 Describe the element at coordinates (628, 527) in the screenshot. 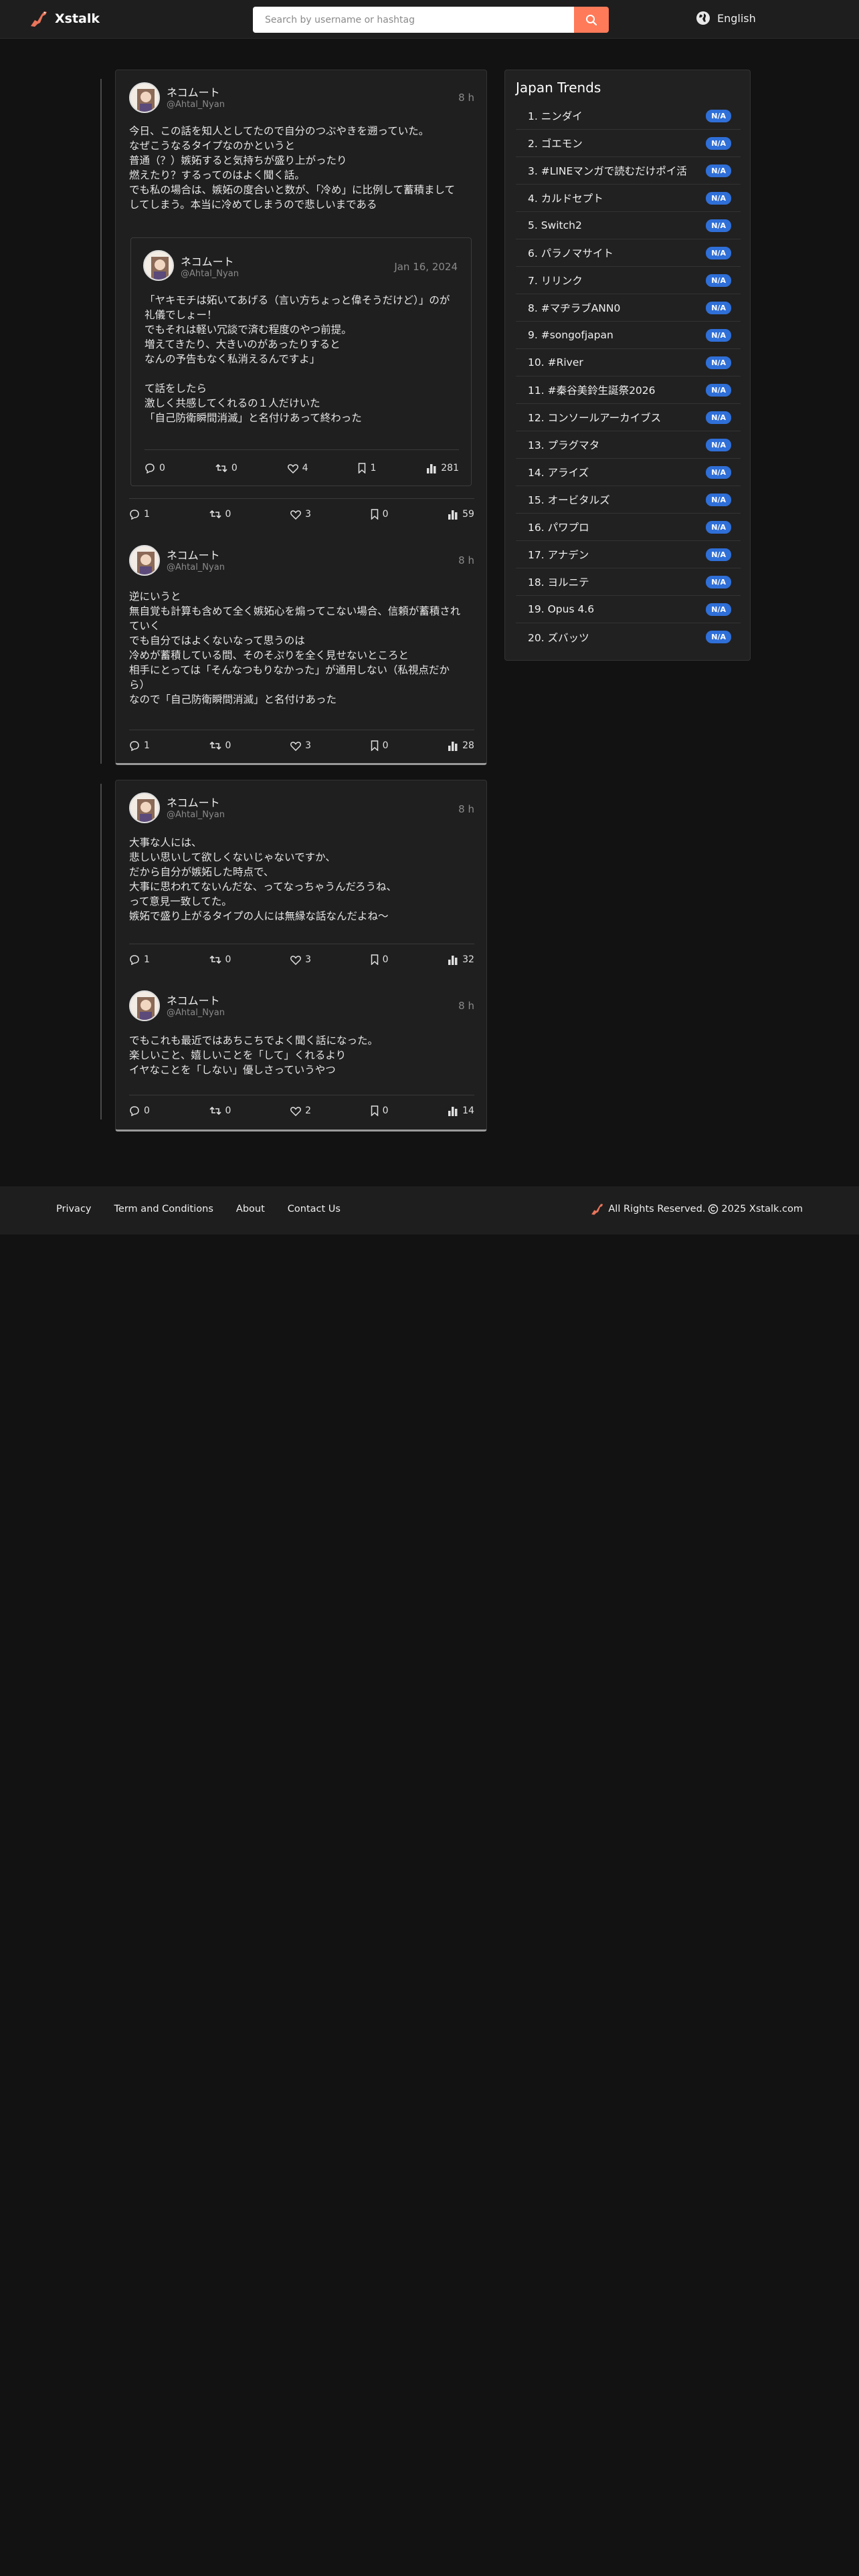

I see `trend-item: 16. パワプロ N/A` at that location.